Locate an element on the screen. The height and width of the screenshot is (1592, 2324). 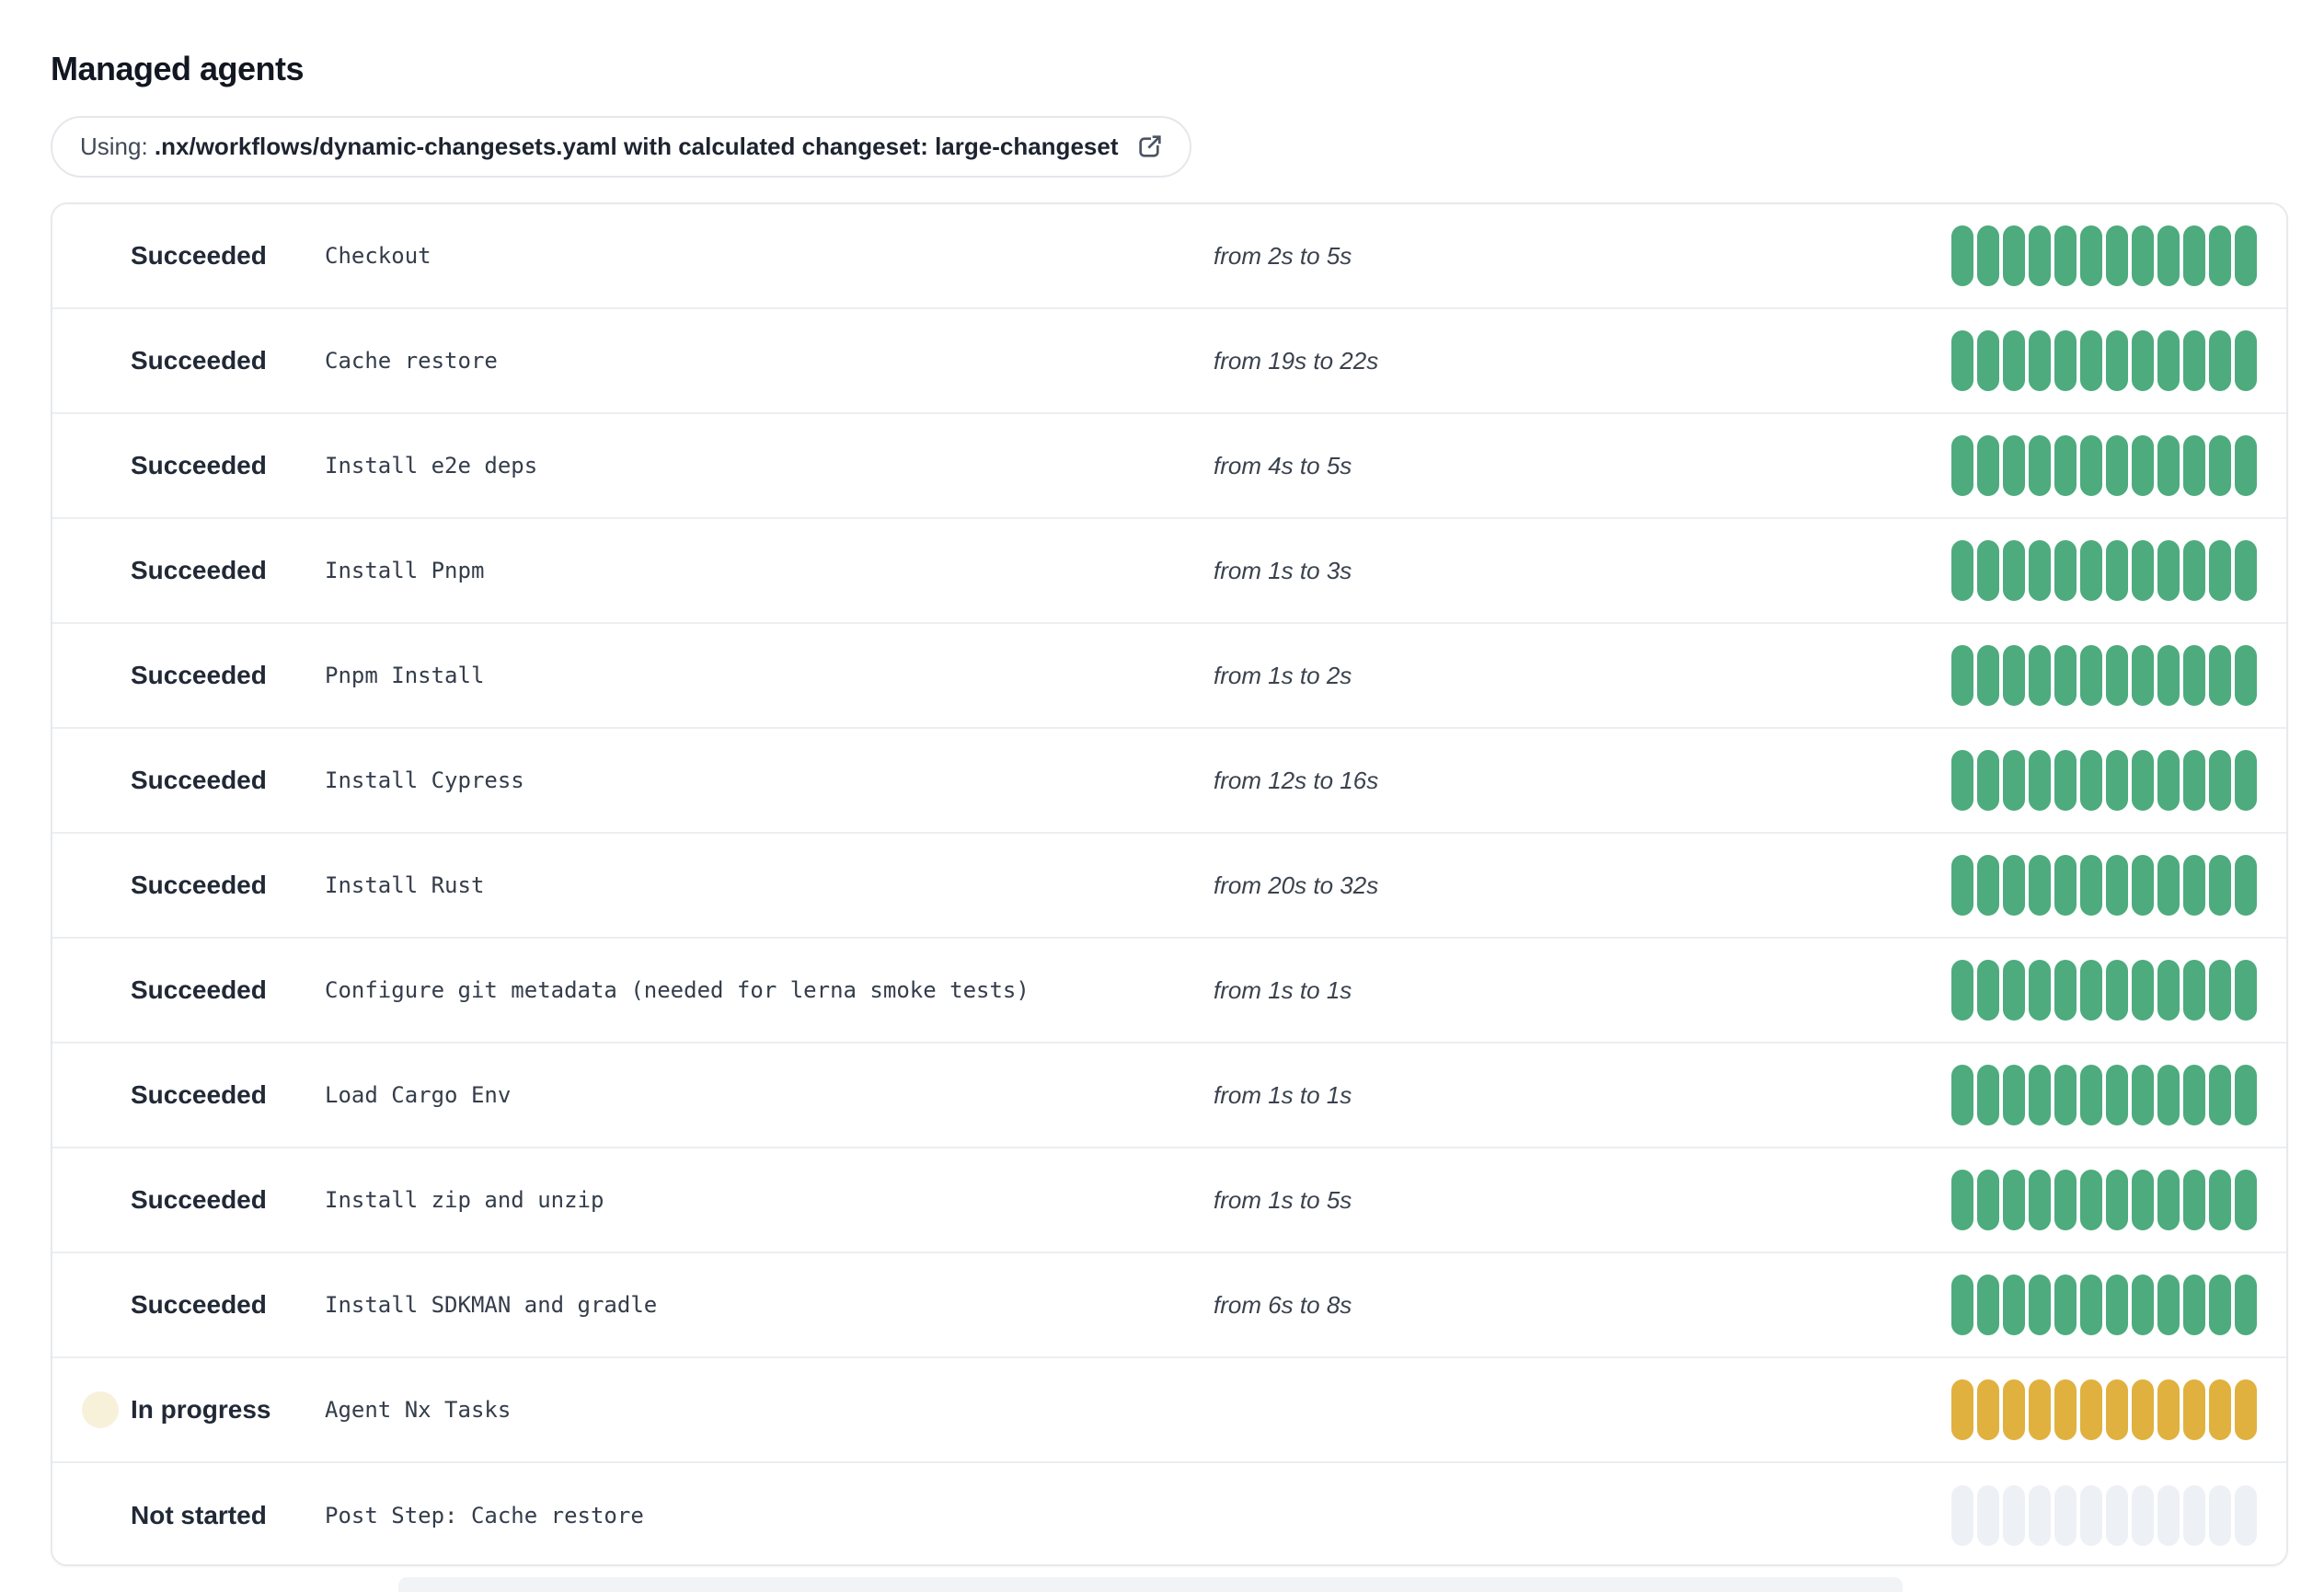
step-duration: from 1s to 3s is located at coordinates (1283, 570).